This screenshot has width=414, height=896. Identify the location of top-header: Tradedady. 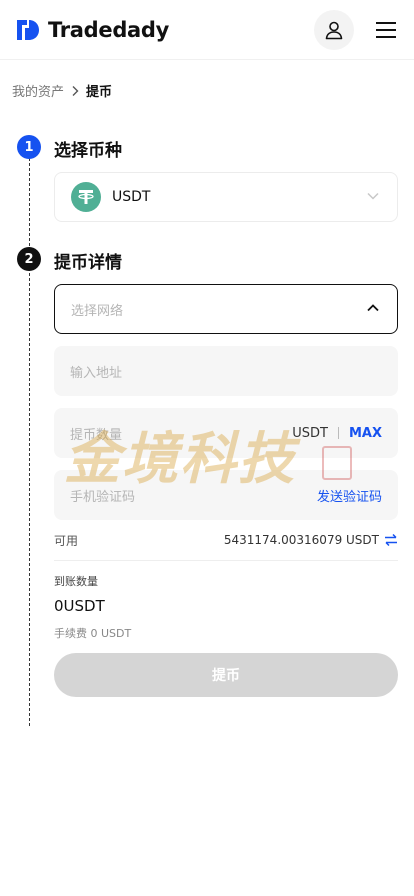
(207, 30).